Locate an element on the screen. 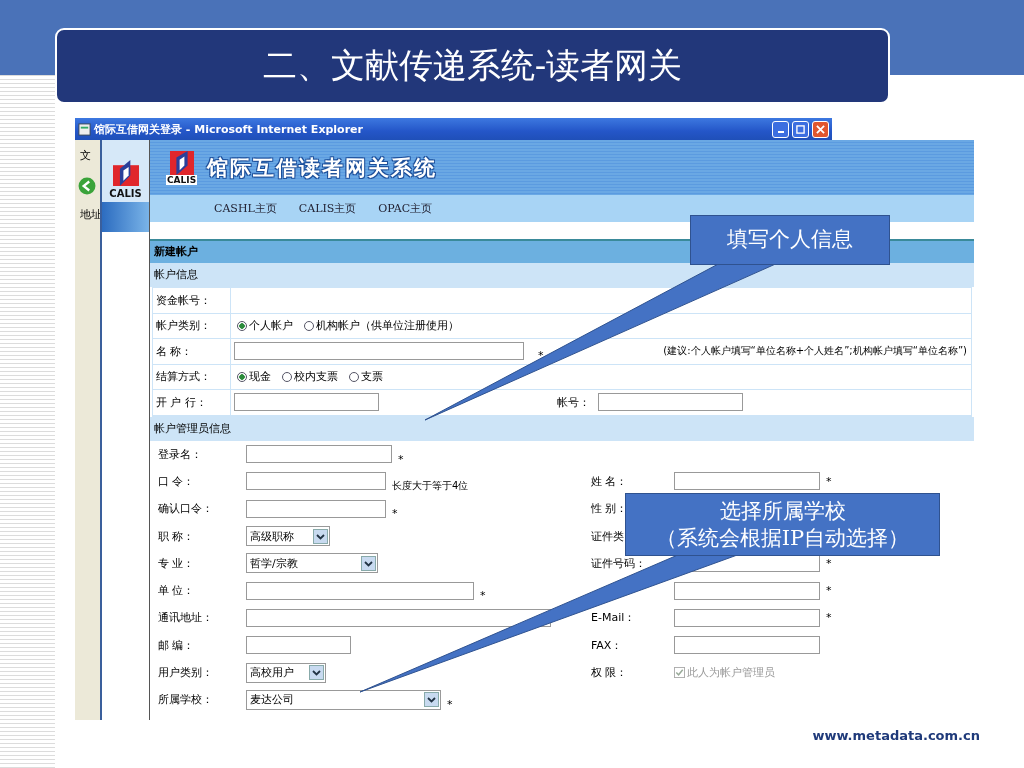  field-label: 邮 编： is located at coordinates (176, 645).